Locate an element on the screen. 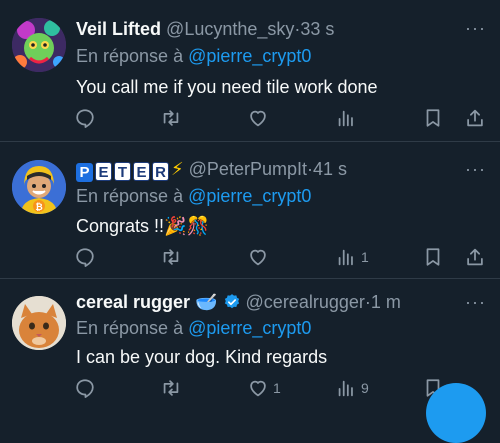 This screenshot has width=500, height=443. views-count: 9 is located at coordinates (365, 388).